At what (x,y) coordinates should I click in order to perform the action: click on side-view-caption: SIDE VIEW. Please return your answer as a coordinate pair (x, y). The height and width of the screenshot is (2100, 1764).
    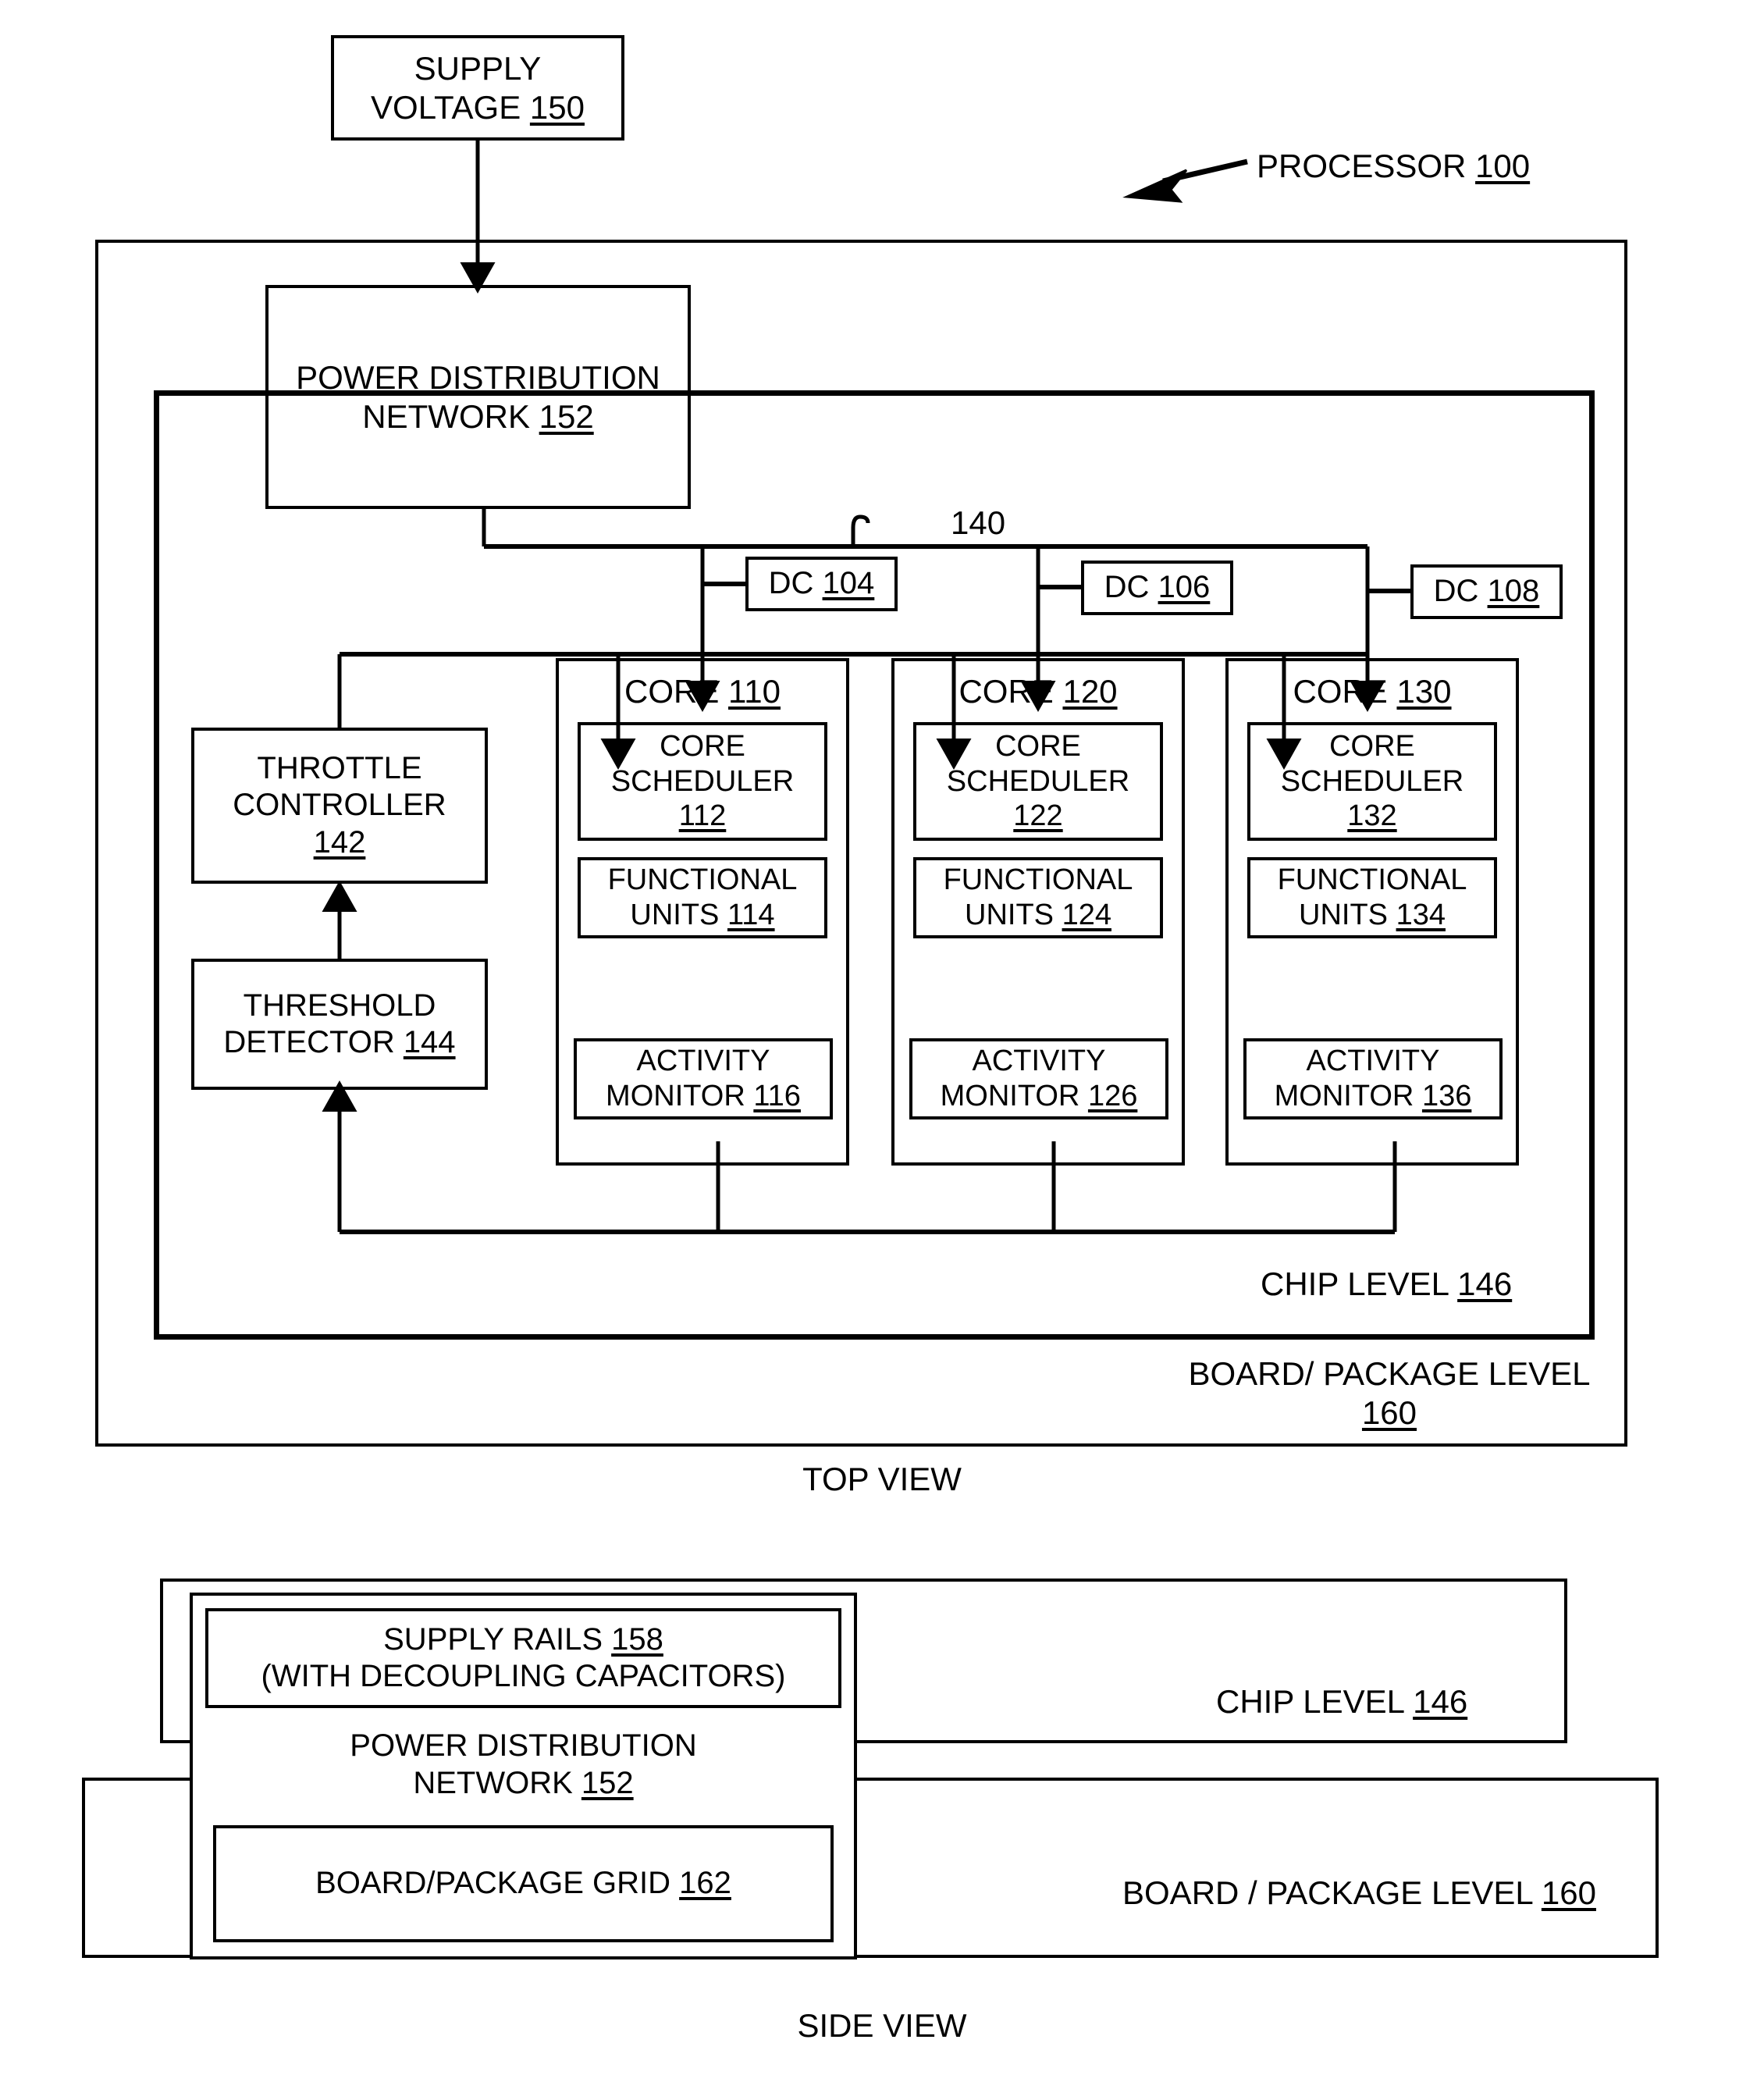
    Looking at the image, I should click on (882, 2025).